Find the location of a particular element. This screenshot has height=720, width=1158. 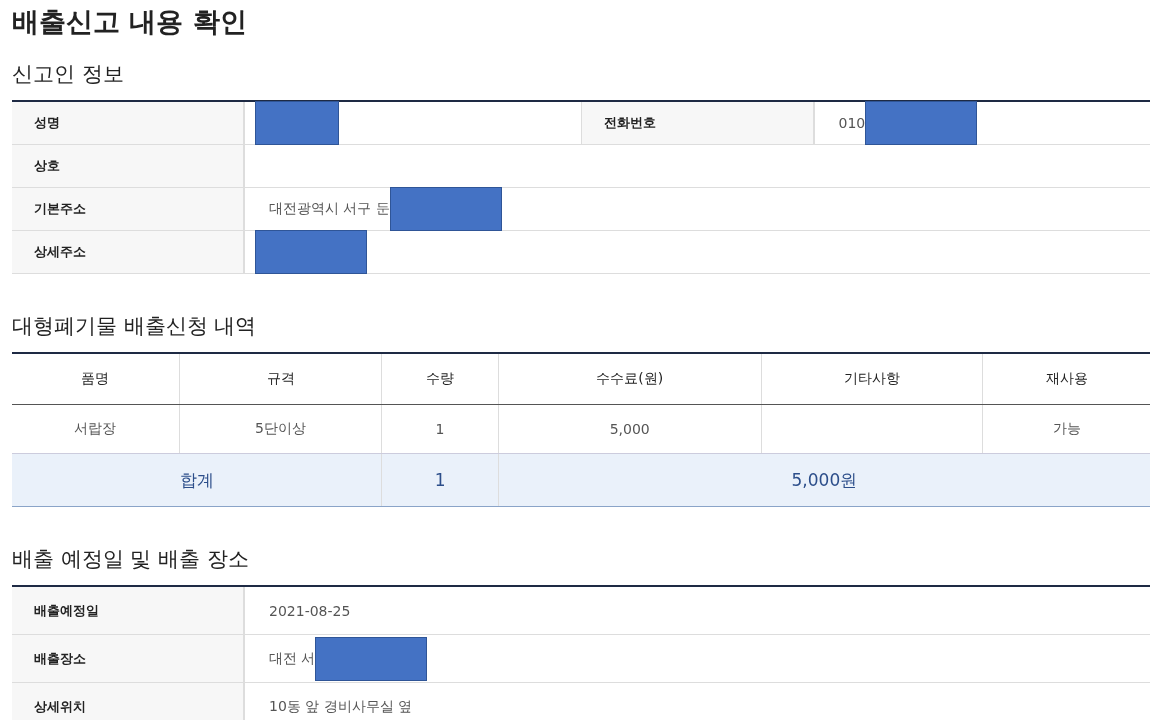

total-quantity: 1 is located at coordinates (440, 480).